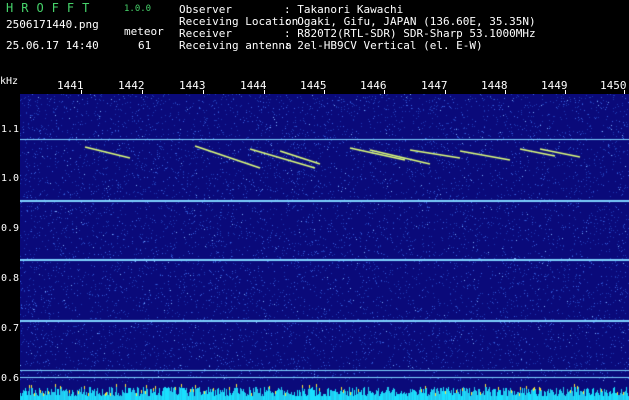  What do you see at coordinates (52, 24) in the screenshot?
I see `image-filename: 2506171440.png` at bounding box center [52, 24].